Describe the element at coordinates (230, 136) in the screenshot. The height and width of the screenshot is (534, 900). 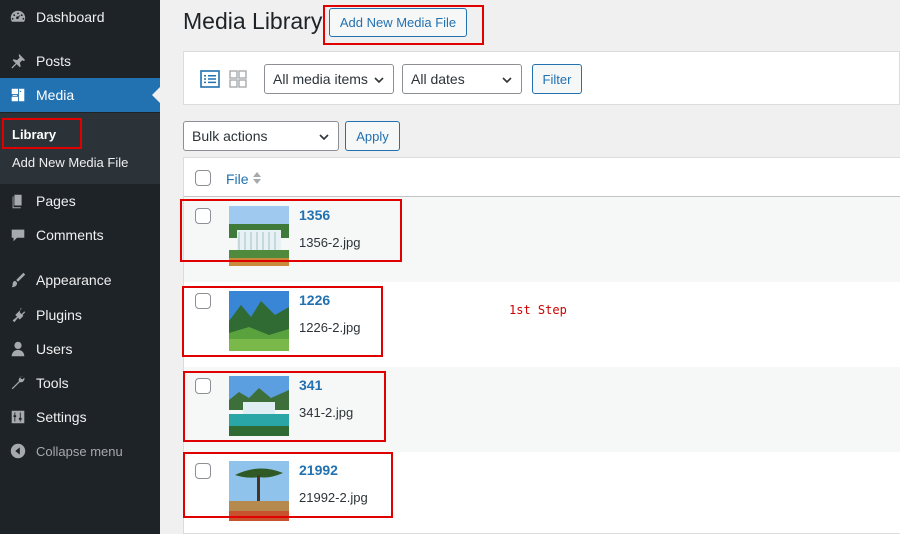
I see `bulk-actions-value: Bulk actions` at that location.